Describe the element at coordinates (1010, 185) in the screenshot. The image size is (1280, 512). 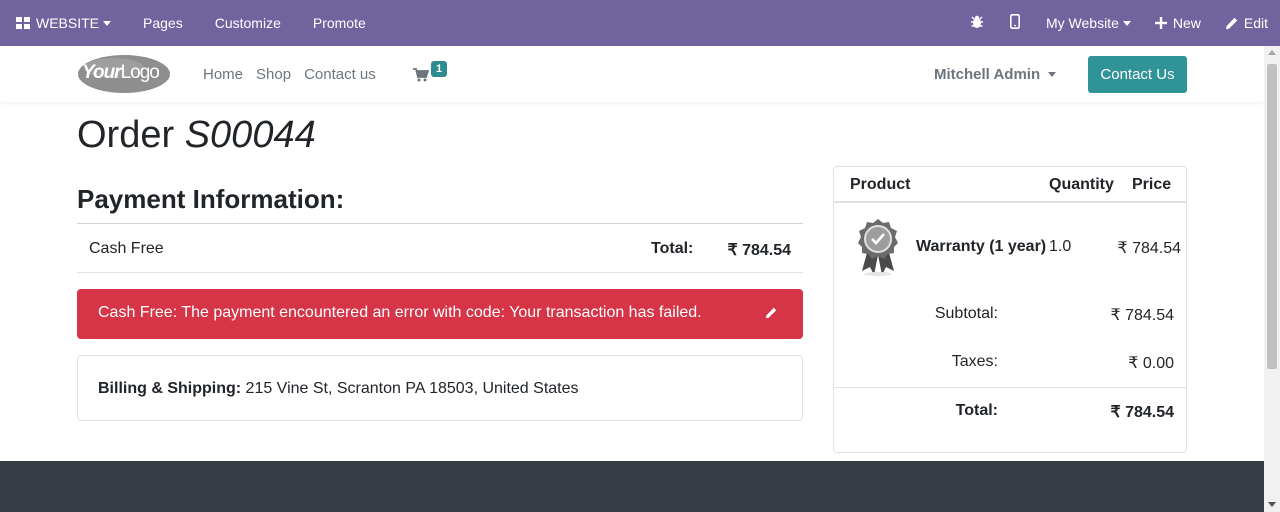
I see `summary-table-header: Product Quantity Price` at that location.